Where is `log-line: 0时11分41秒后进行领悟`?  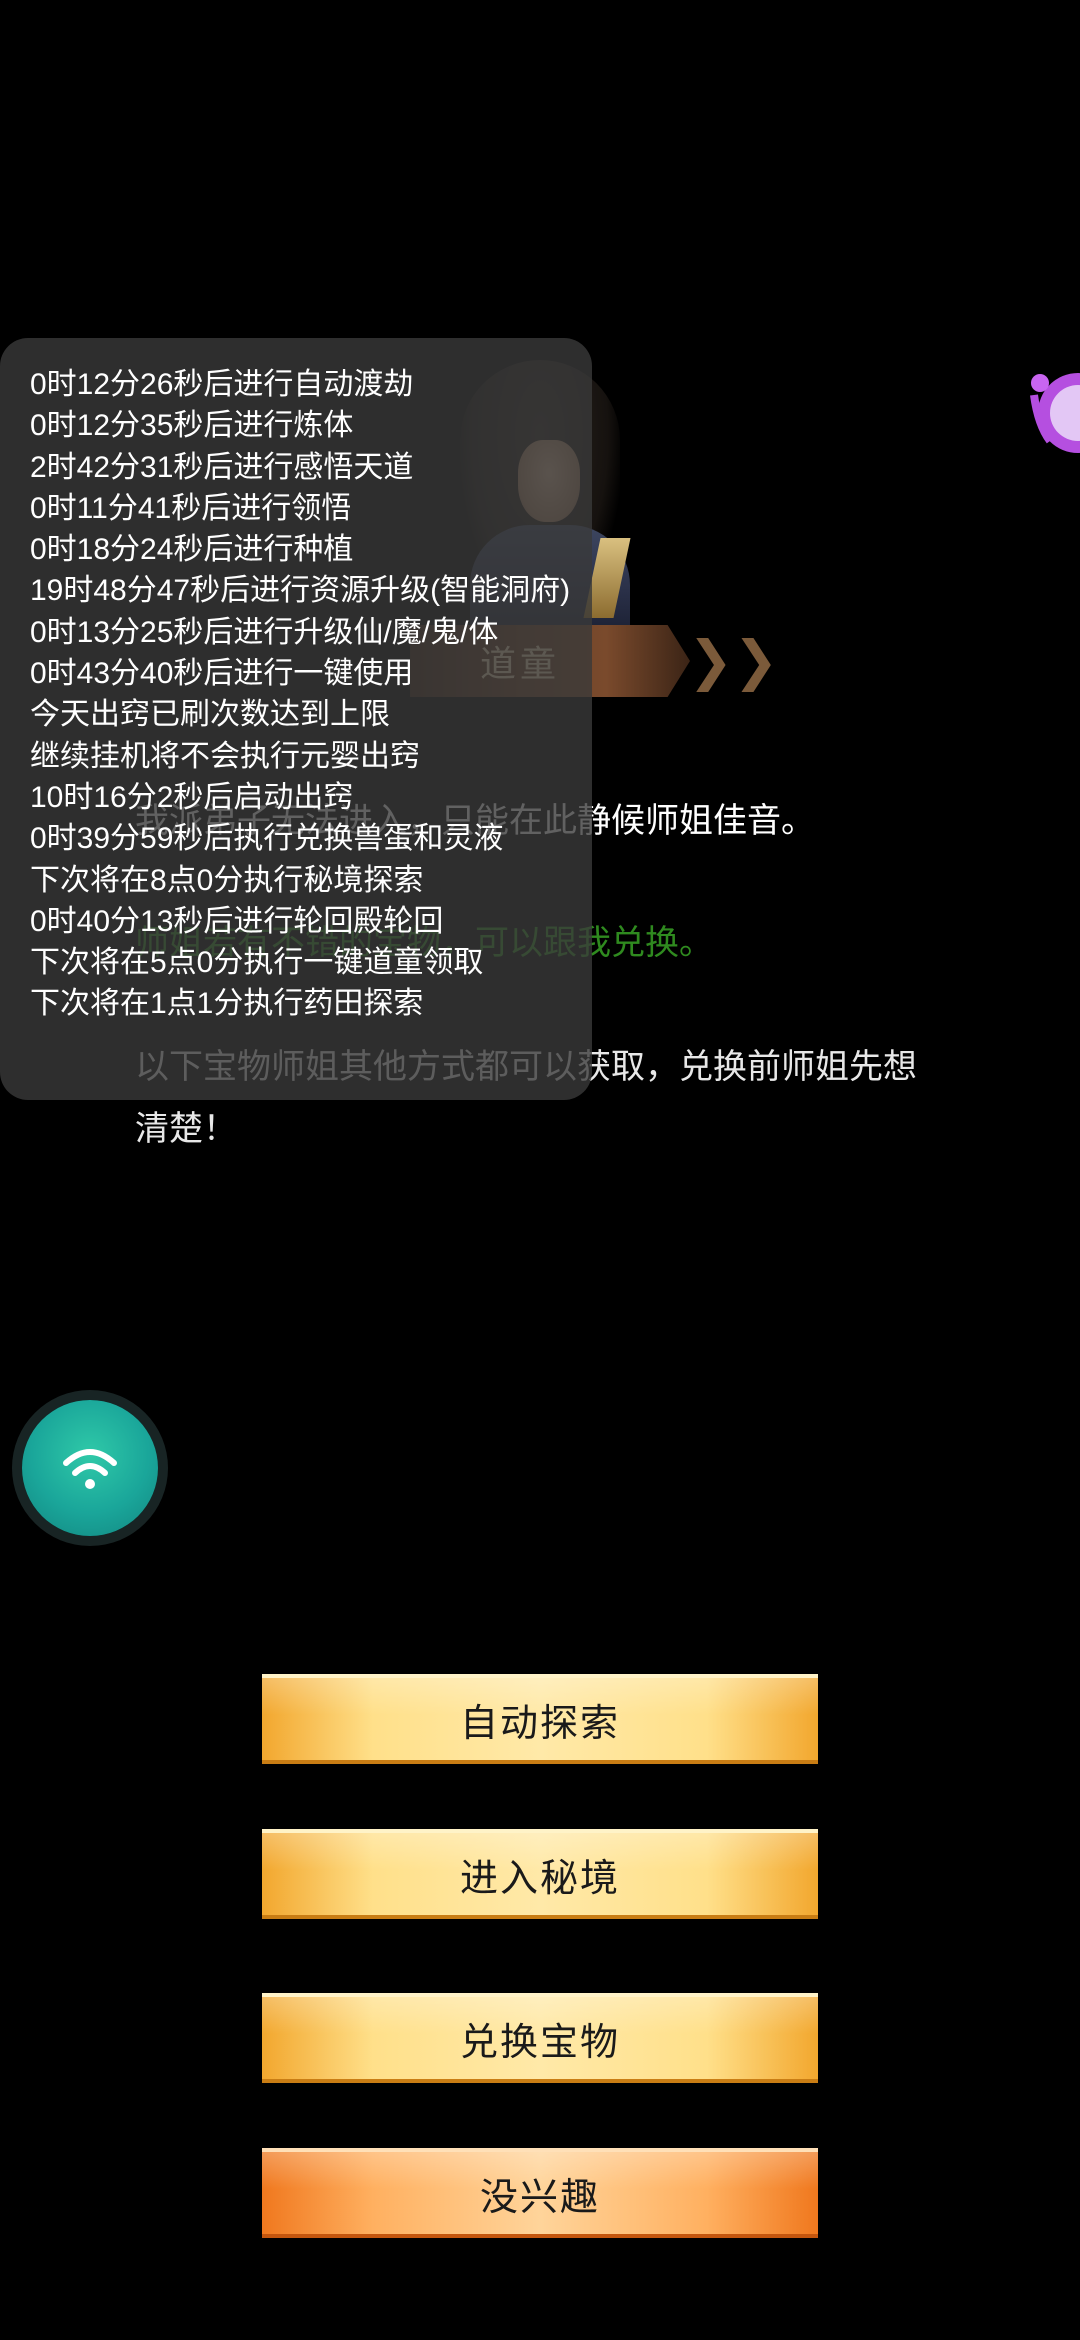
log-line: 0时11分41秒后进行领悟 is located at coordinates (191, 508).